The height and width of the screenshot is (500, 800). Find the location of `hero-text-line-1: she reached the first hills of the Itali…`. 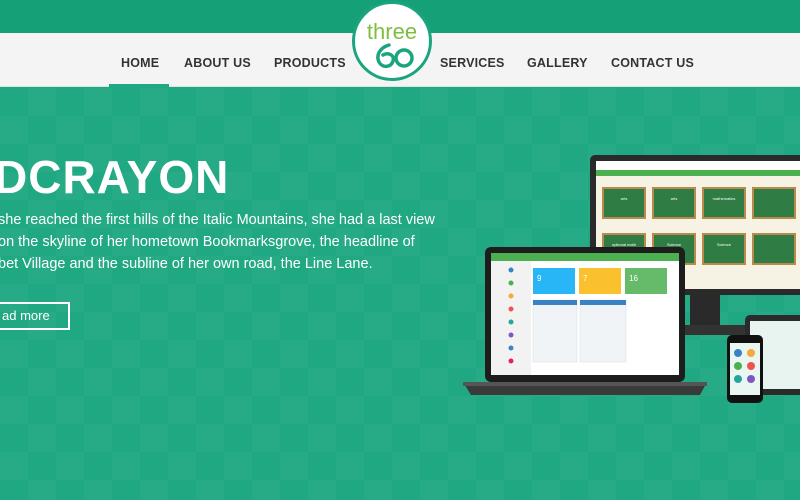

hero-text-line-1: she reached the first hills of the Itali… is located at coordinates (217, 220).